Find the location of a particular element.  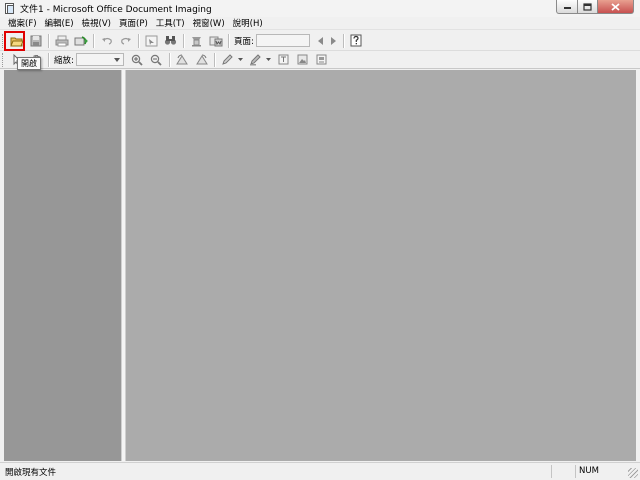

help-icon is located at coordinates (356, 40).